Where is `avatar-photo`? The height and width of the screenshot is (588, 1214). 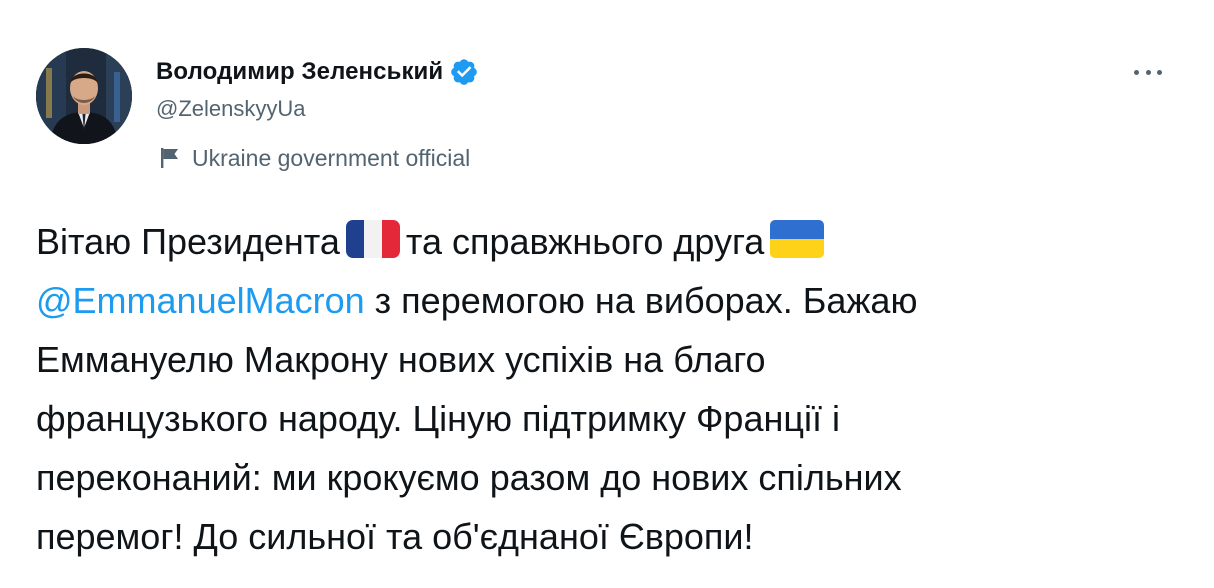
avatar-photo is located at coordinates (84, 96).